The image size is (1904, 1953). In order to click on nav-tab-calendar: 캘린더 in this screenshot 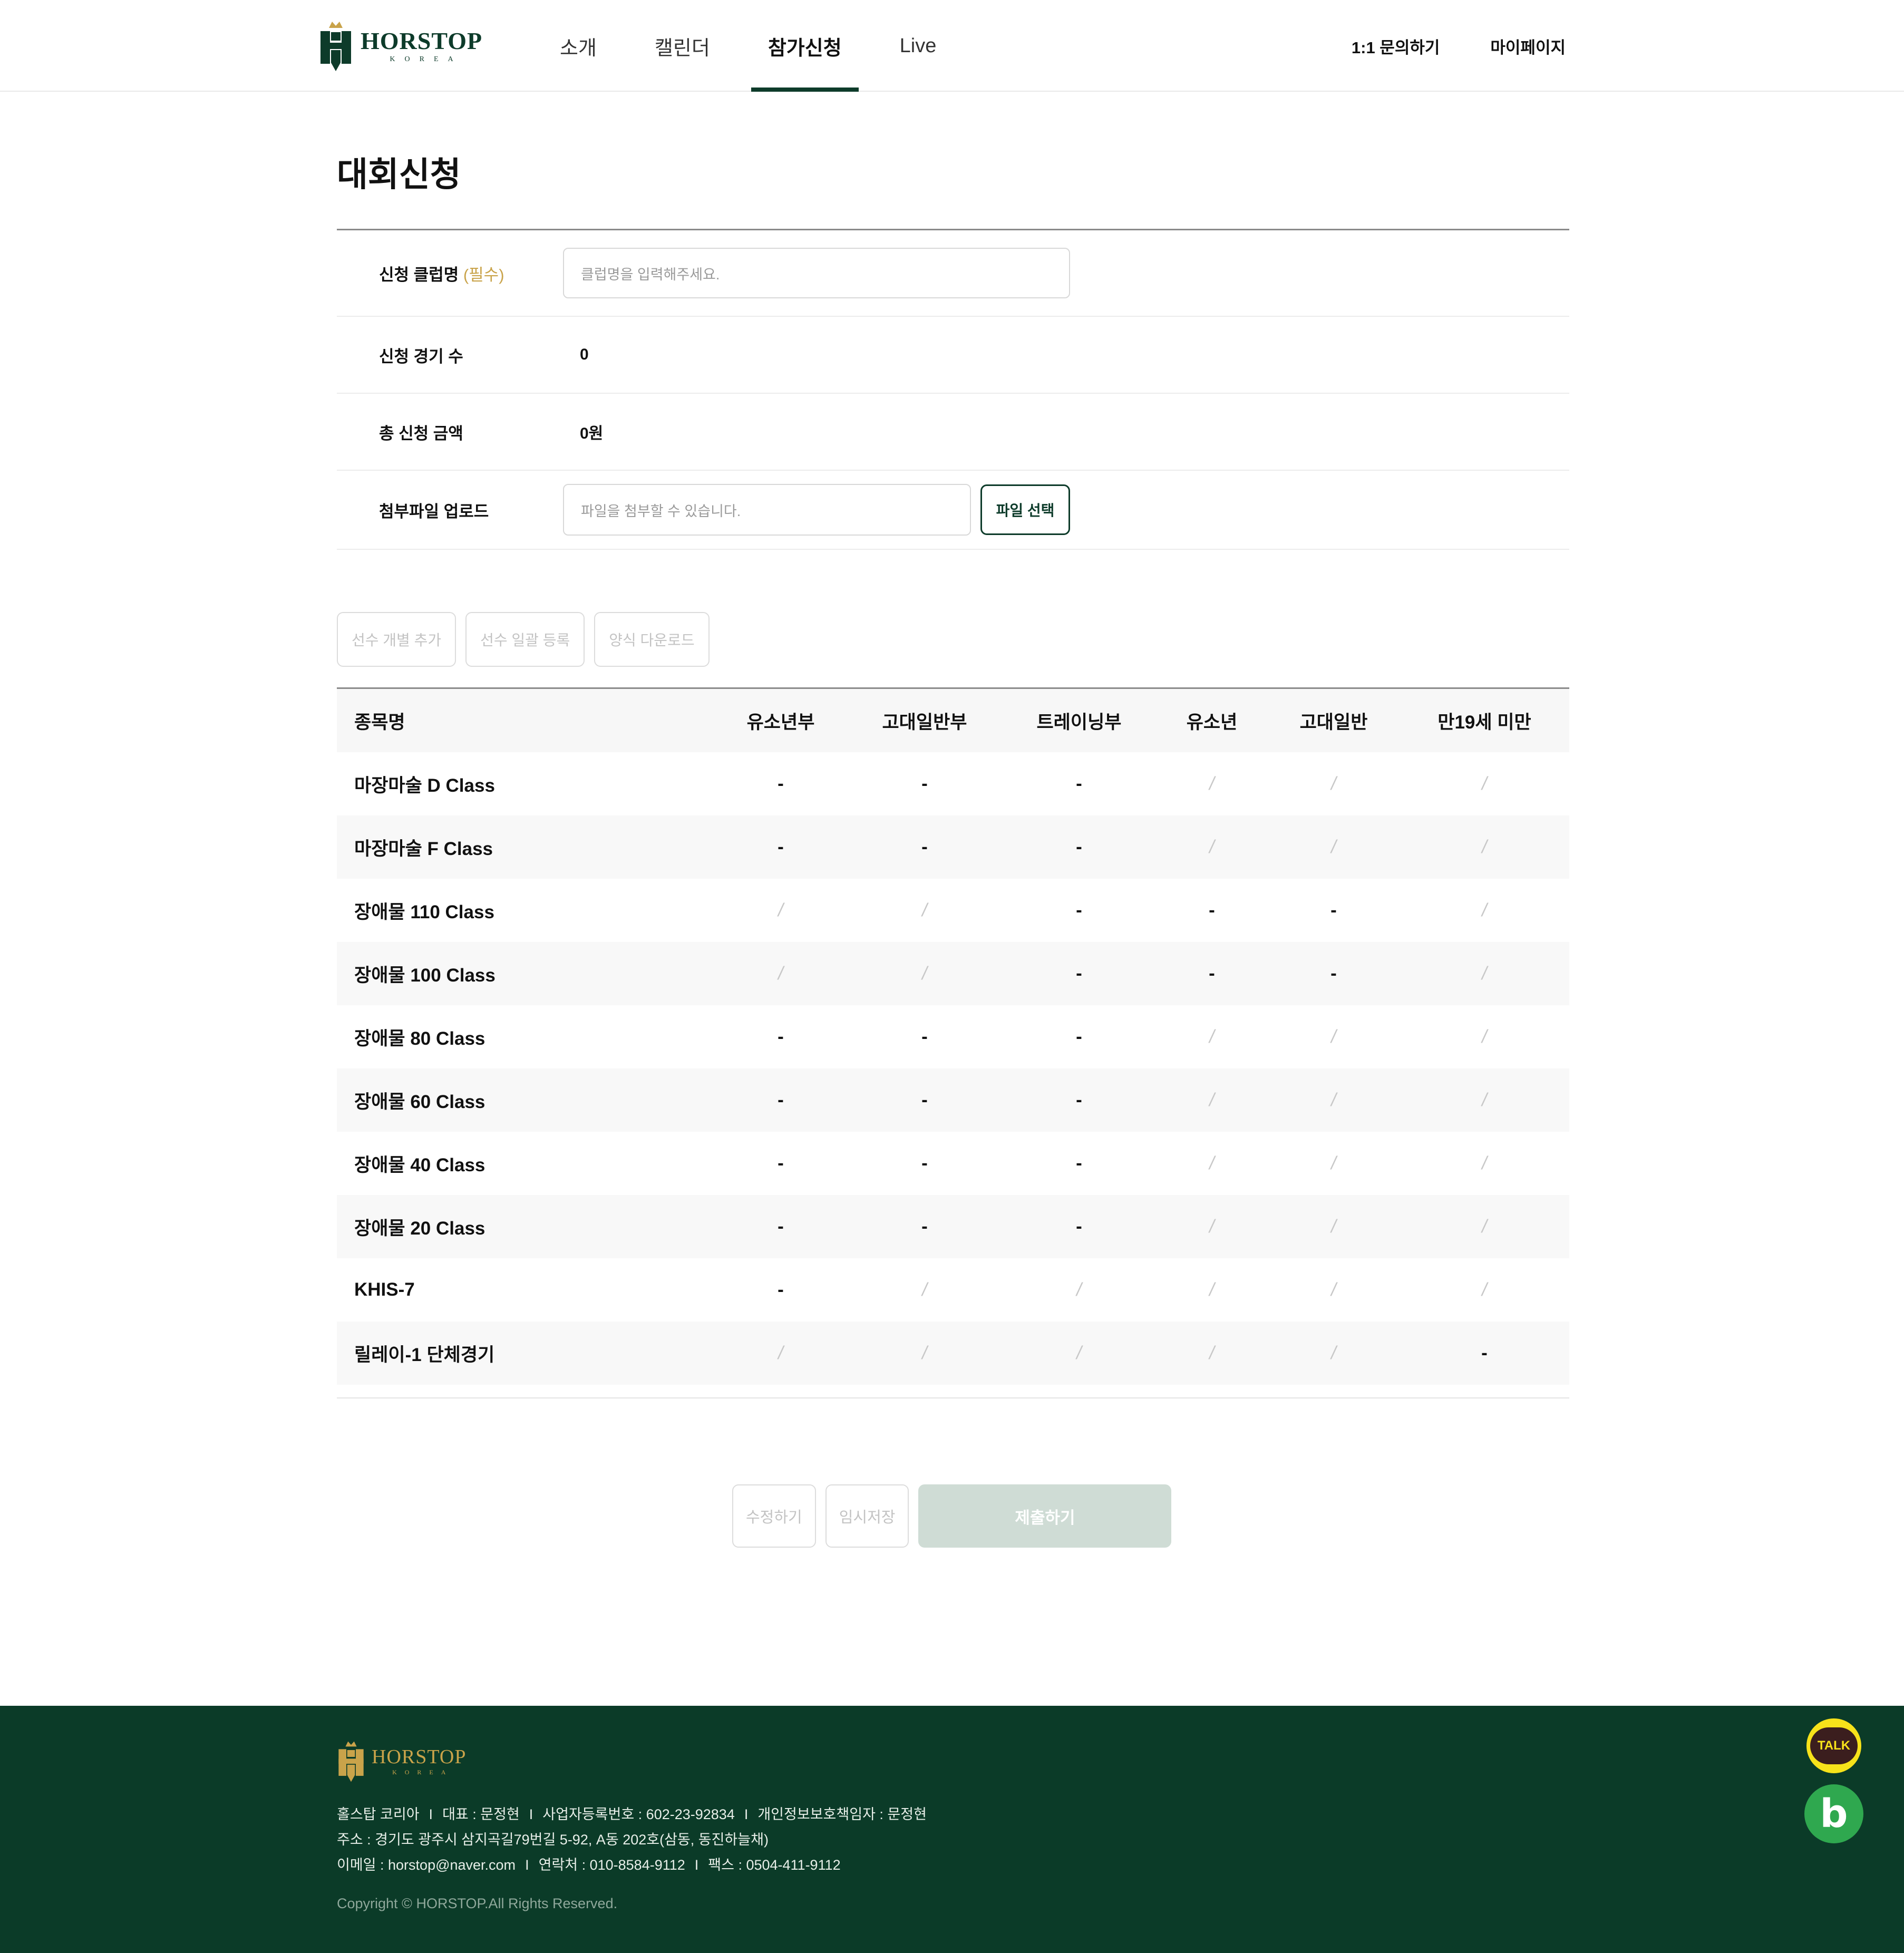, I will do `click(682, 46)`.